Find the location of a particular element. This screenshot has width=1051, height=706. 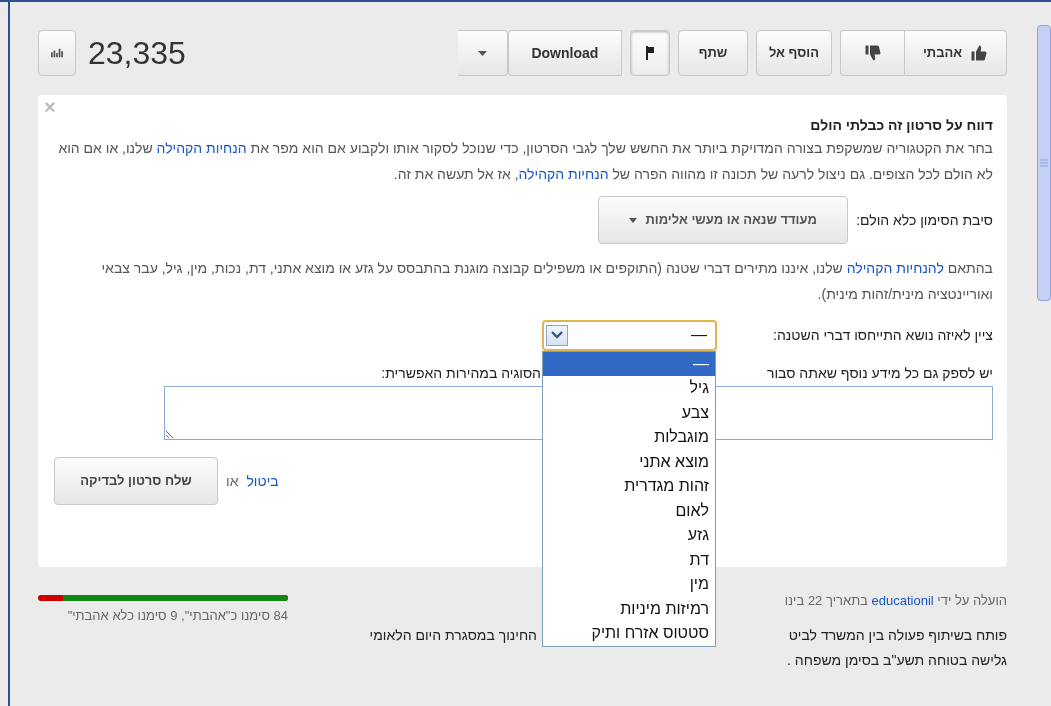

cancel-link: ביטול is located at coordinates (262, 481).